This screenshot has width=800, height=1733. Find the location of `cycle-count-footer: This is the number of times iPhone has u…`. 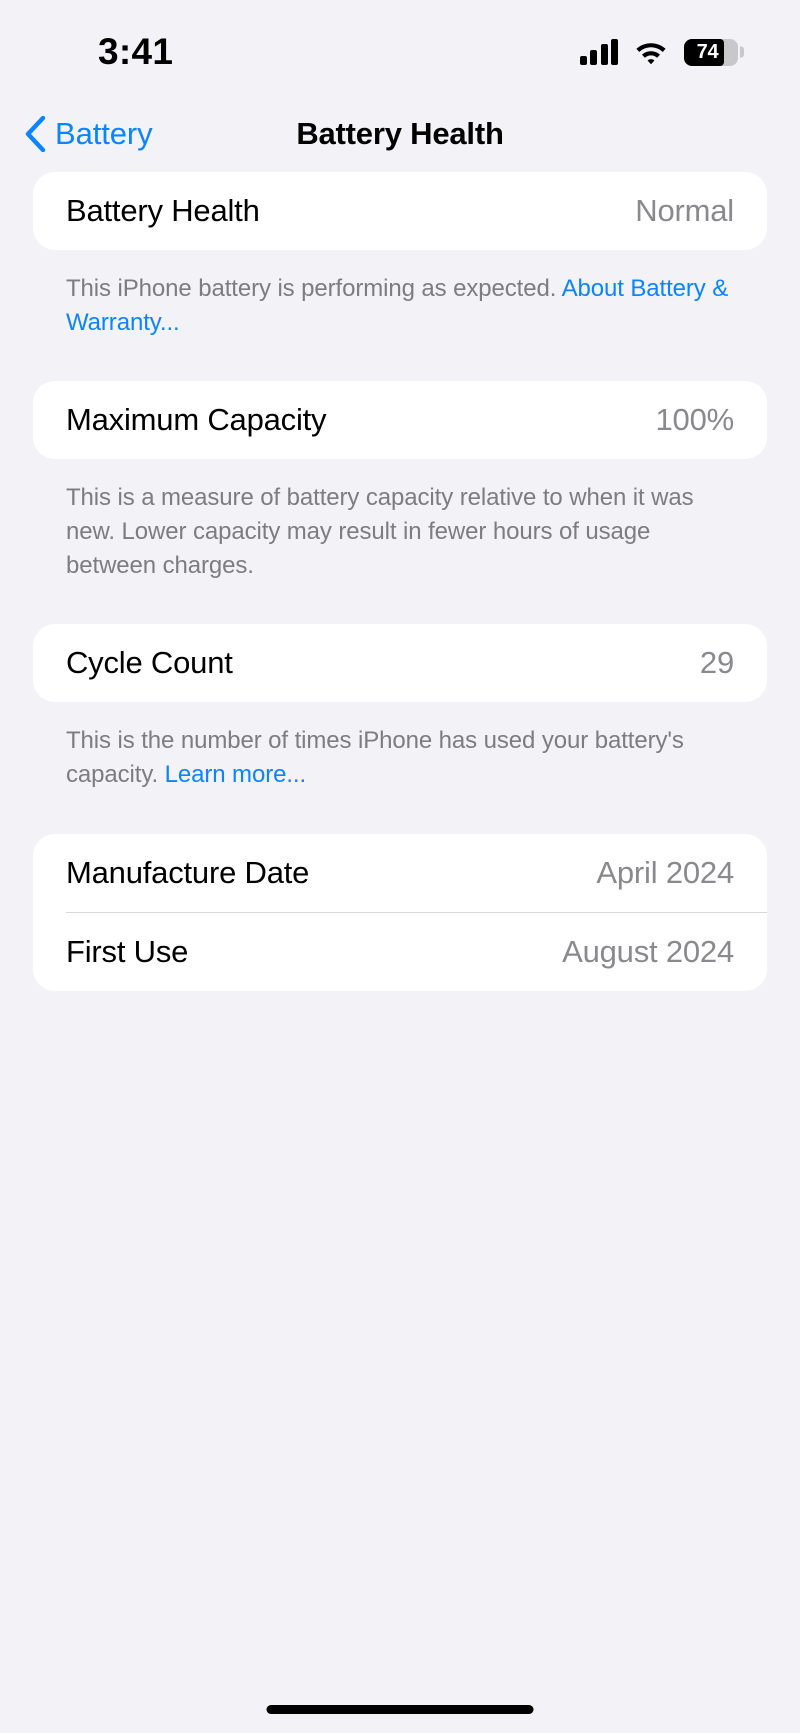

cycle-count-footer: This is the number of times iPhone has u… is located at coordinates (400, 758).